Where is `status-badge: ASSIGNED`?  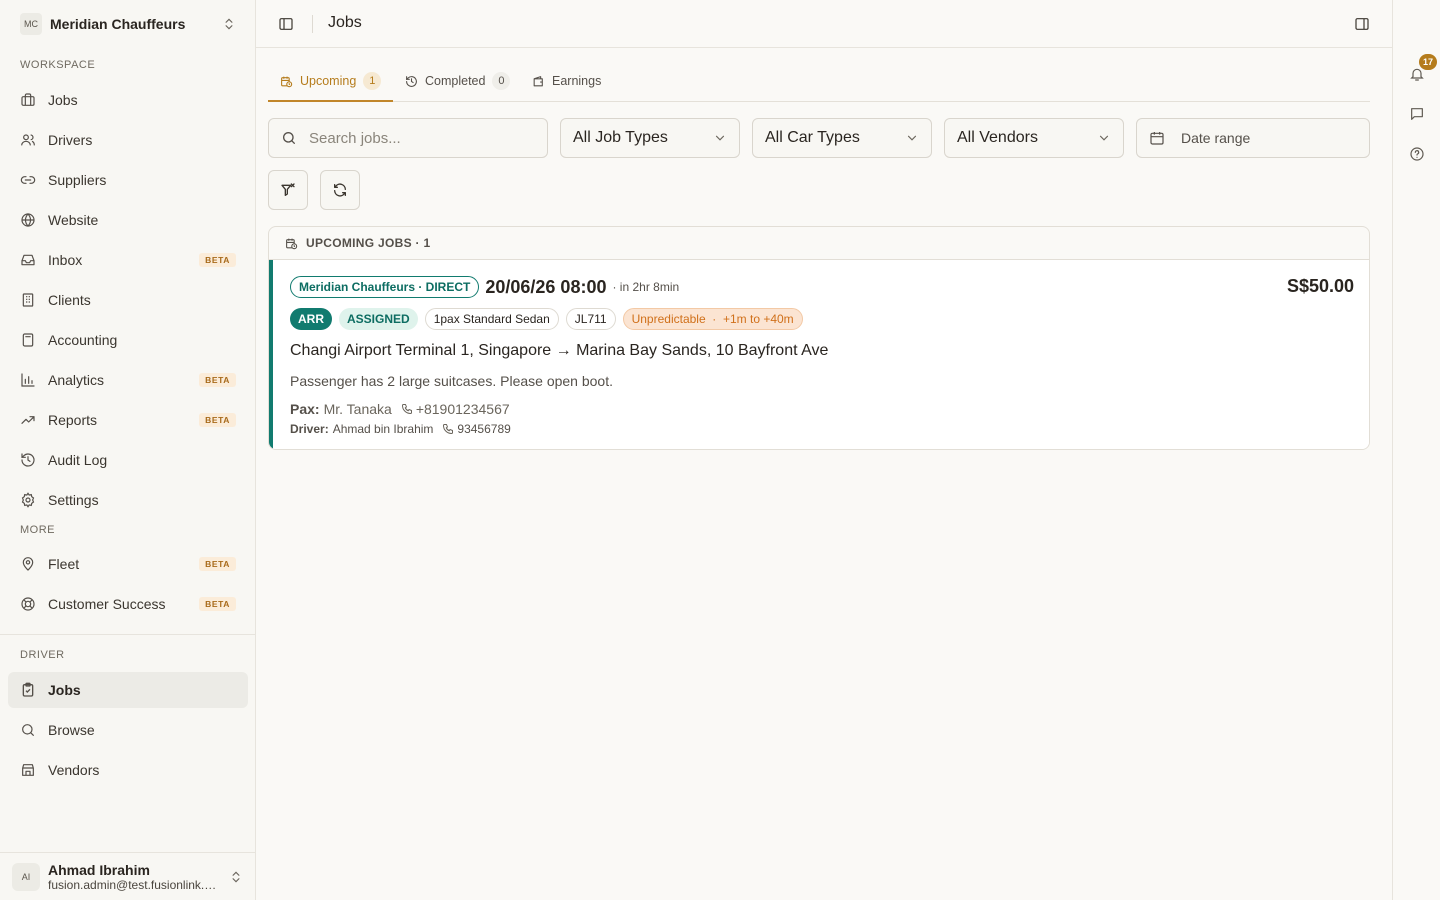 status-badge: ASSIGNED is located at coordinates (378, 319).